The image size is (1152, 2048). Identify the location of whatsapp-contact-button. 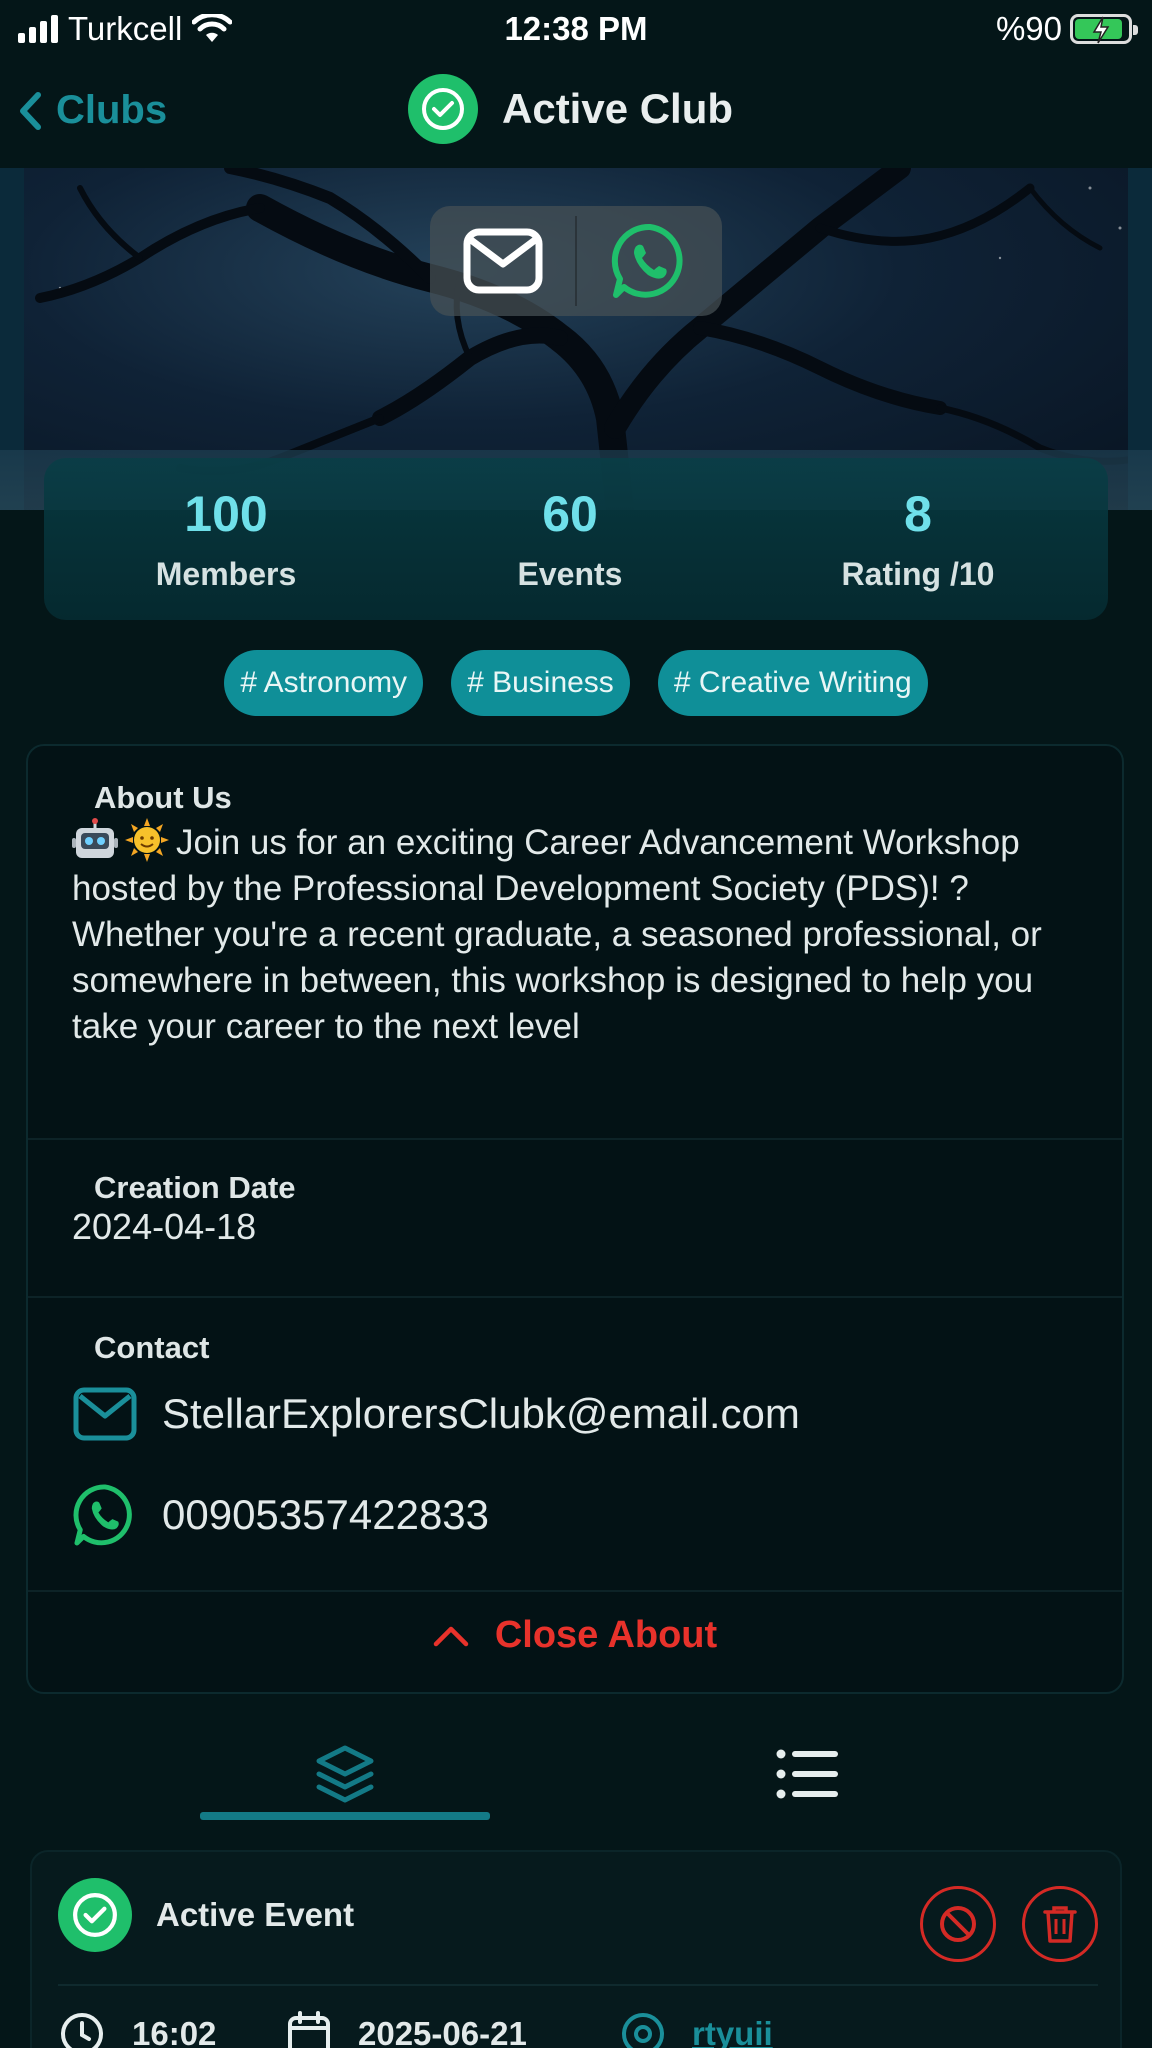
(649, 261).